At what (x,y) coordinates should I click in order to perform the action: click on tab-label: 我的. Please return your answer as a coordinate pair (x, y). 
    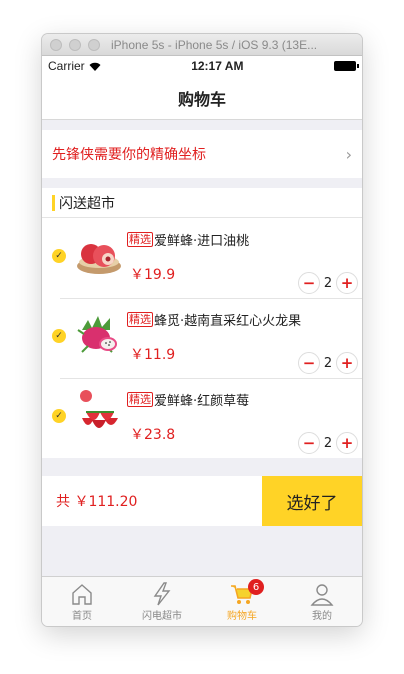
    Looking at the image, I should click on (322, 616).